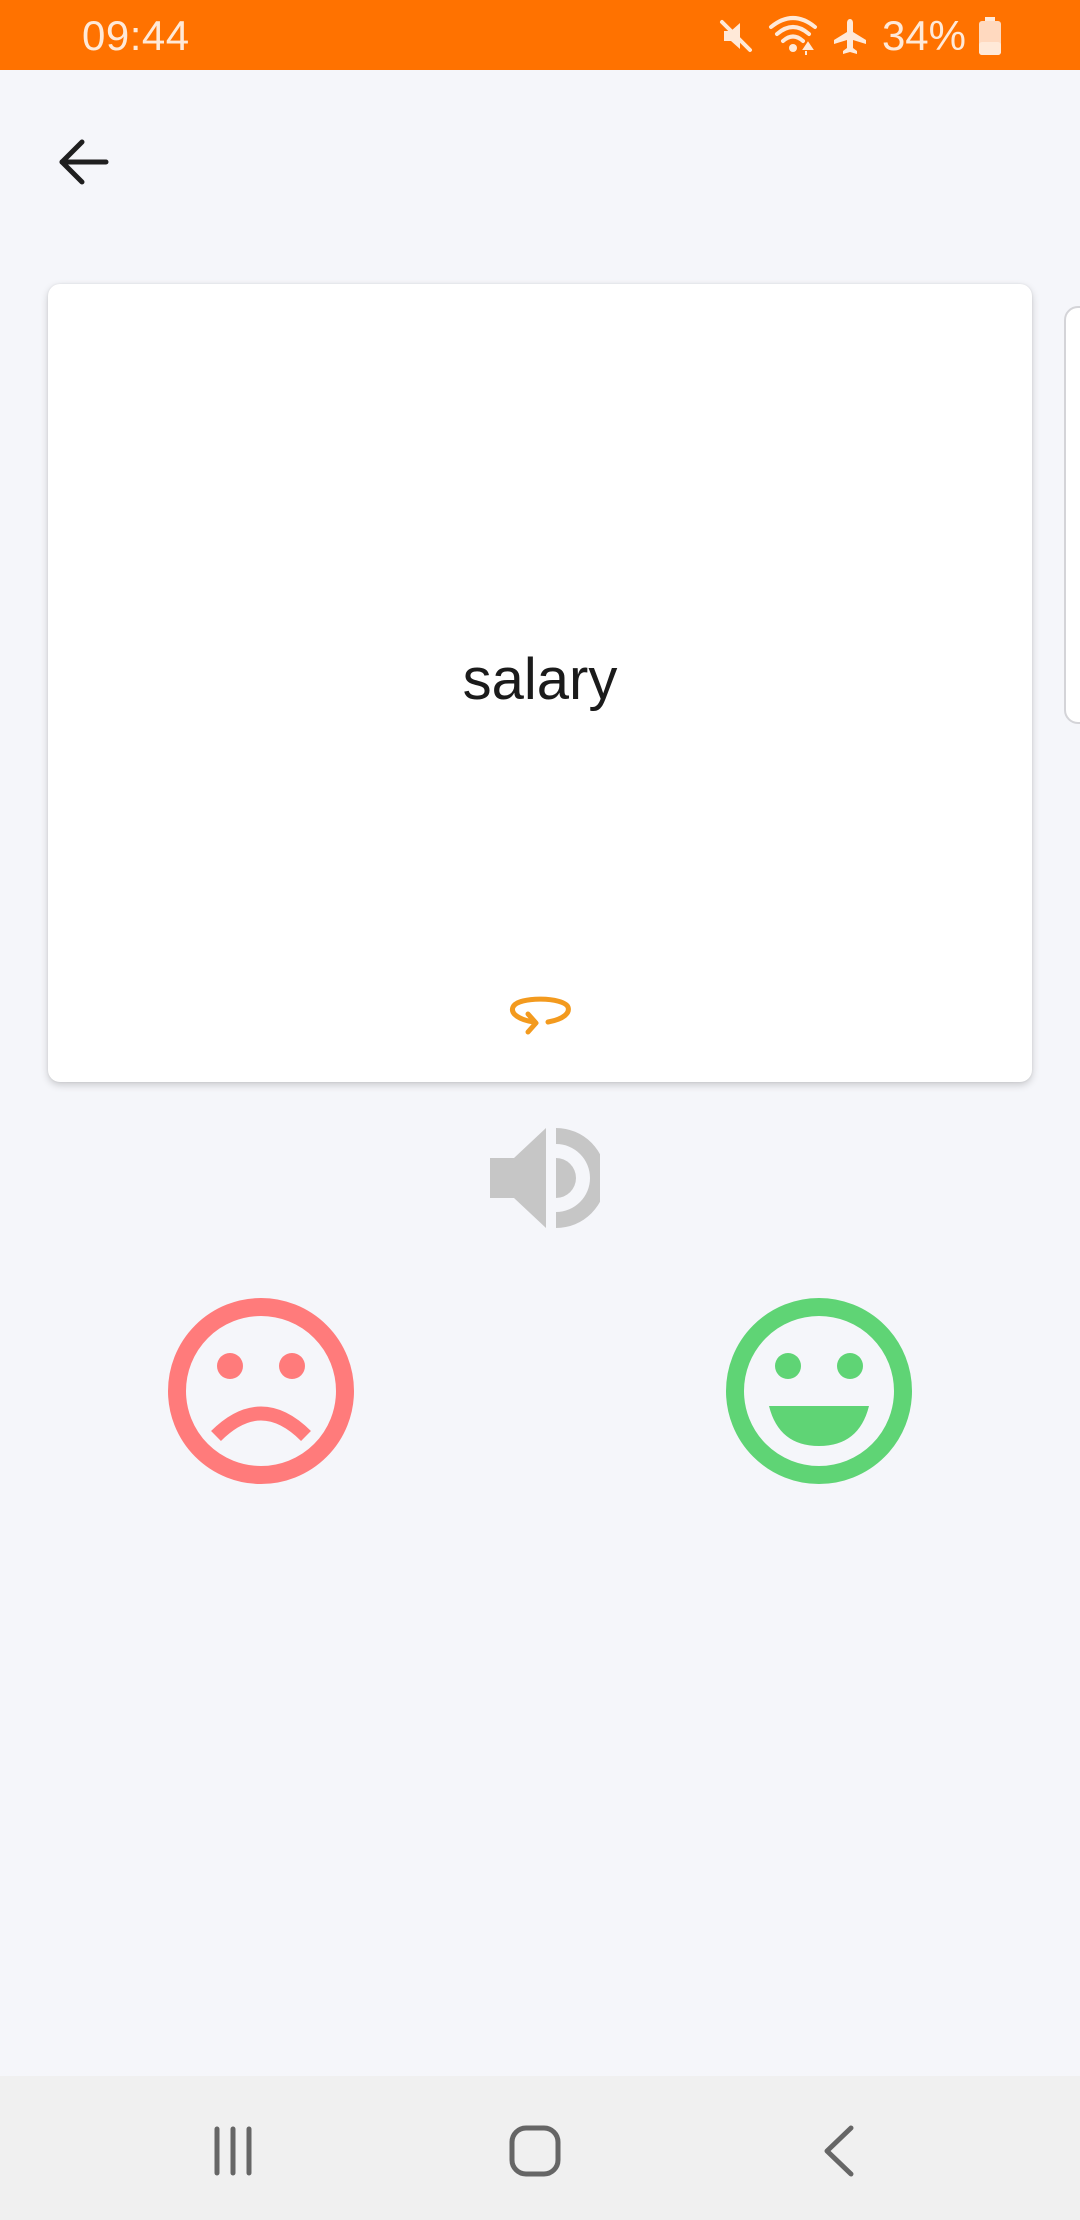 This screenshot has height=2220, width=1080. What do you see at coordinates (819, 1391) in the screenshot?
I see `happy-face-icon` at bounding box center [819, 1391].